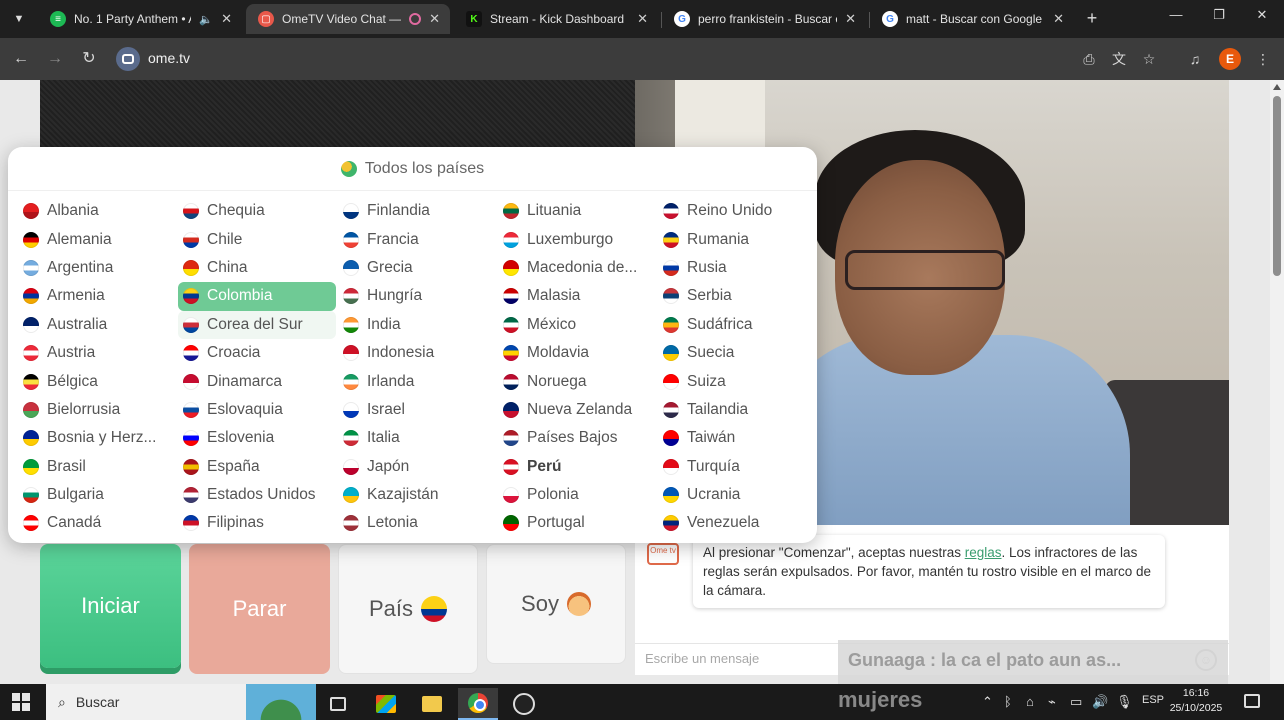 Image resolution: width=1284 pixels, height=720 pixels. I want to click on translate-icon: 文, so click(1119, 59).